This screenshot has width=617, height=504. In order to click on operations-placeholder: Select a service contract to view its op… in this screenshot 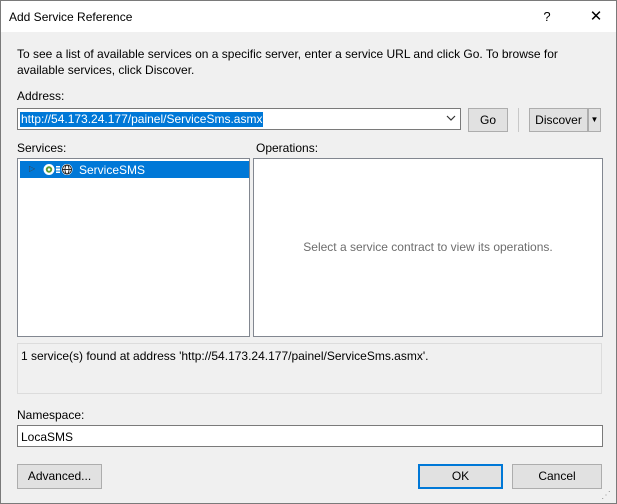, I will do `click(428, 247)`.